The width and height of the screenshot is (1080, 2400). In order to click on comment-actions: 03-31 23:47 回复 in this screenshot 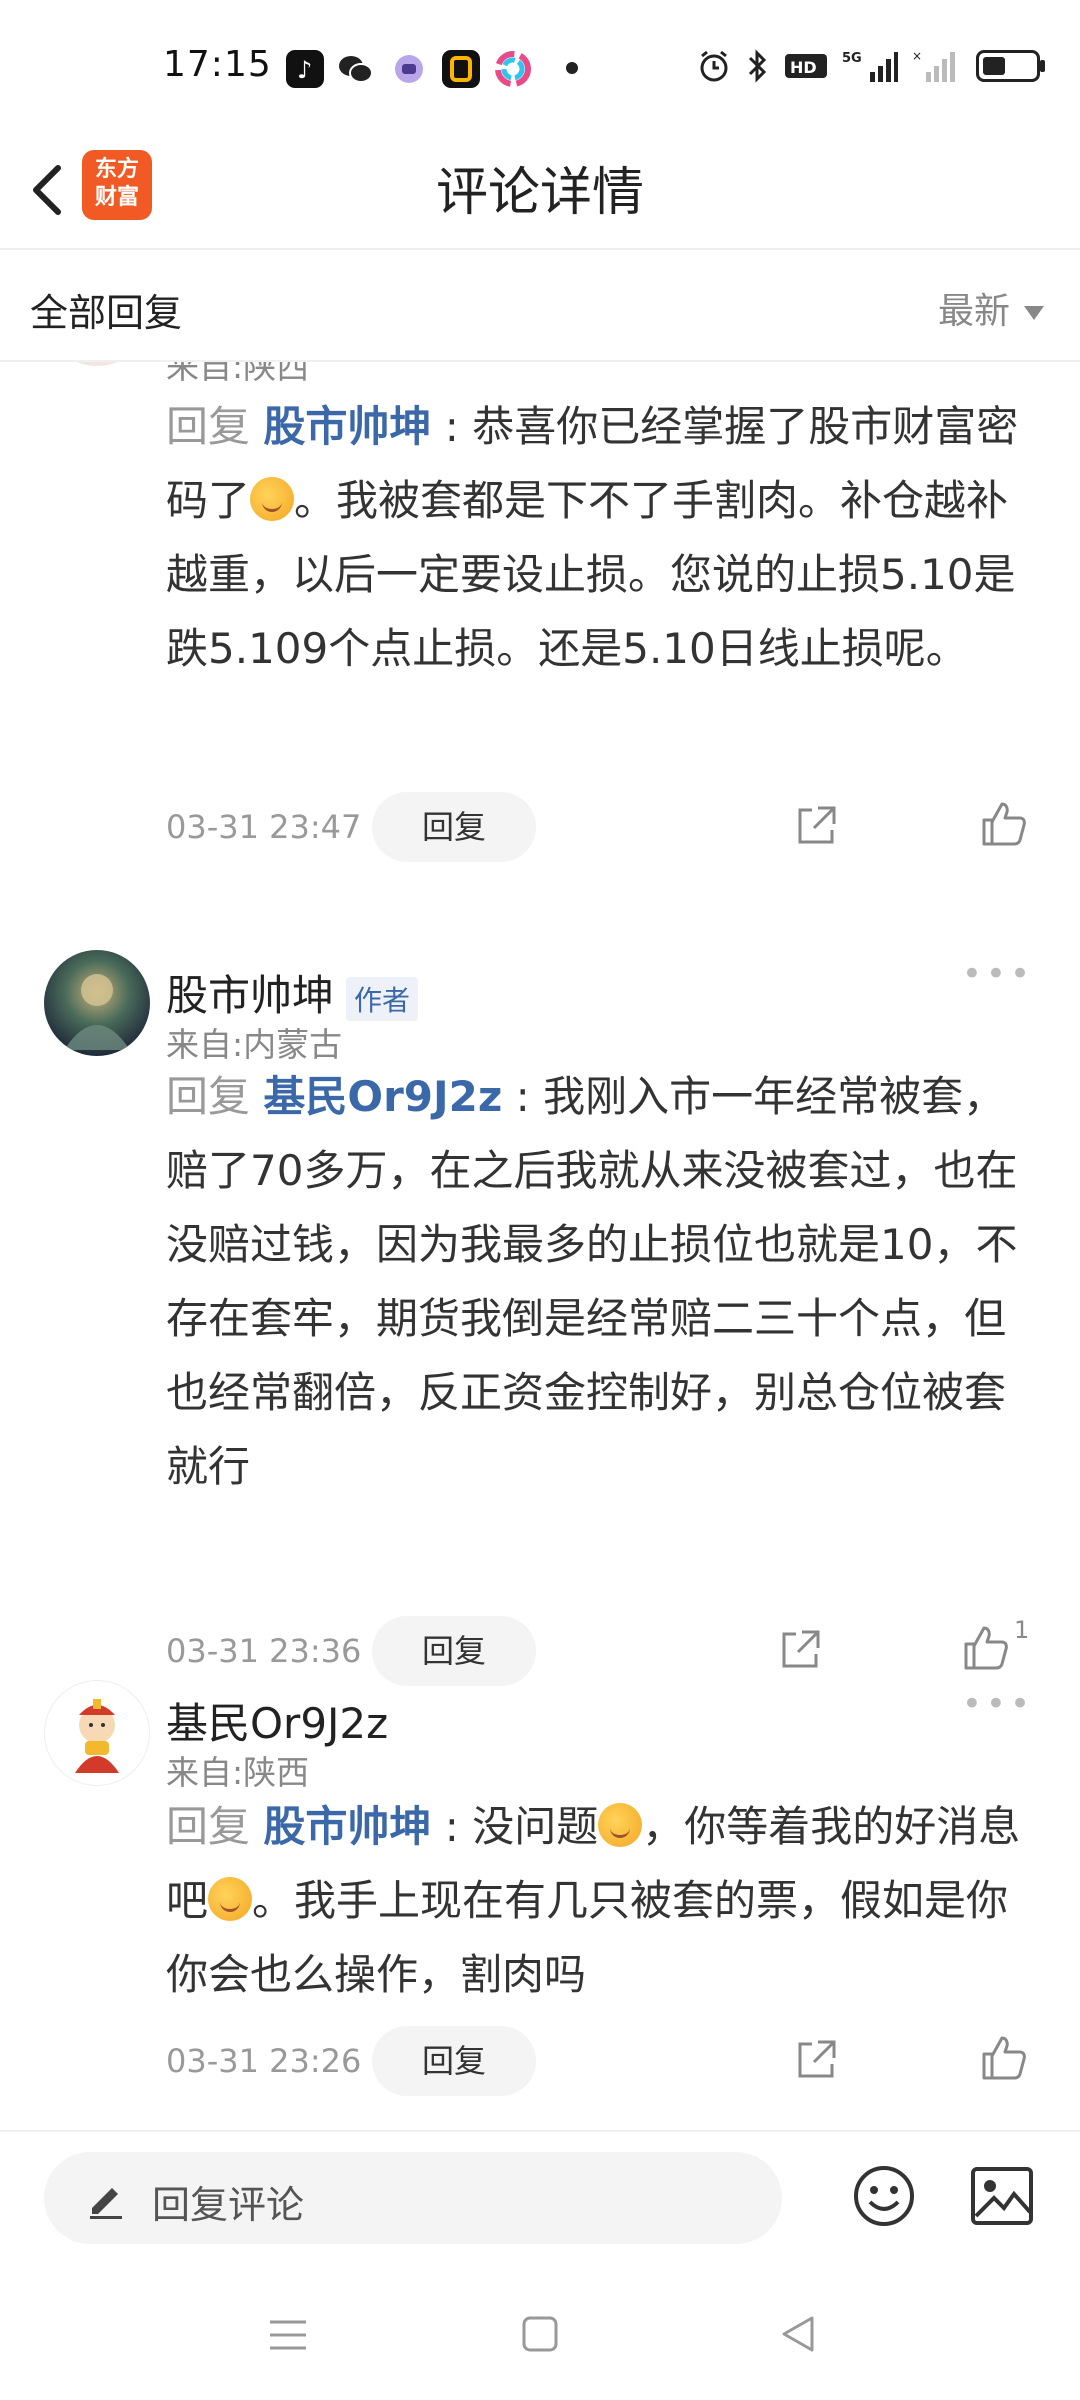, I will do `click(601, 827)`.